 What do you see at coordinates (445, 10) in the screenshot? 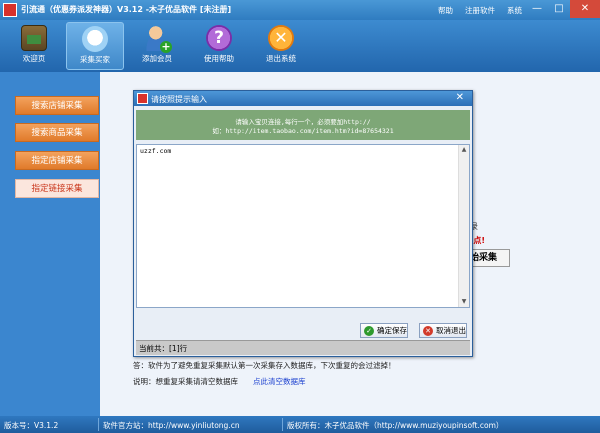
I see `help-link: 帮助` at bounding box center [445, 10].